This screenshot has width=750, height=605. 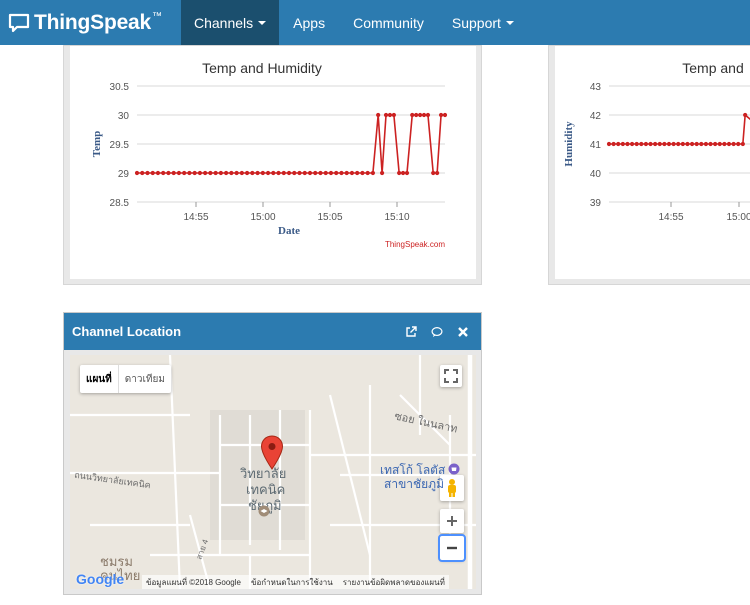 I want to click on y-tick-label: 39, so click(x=596, y=203).